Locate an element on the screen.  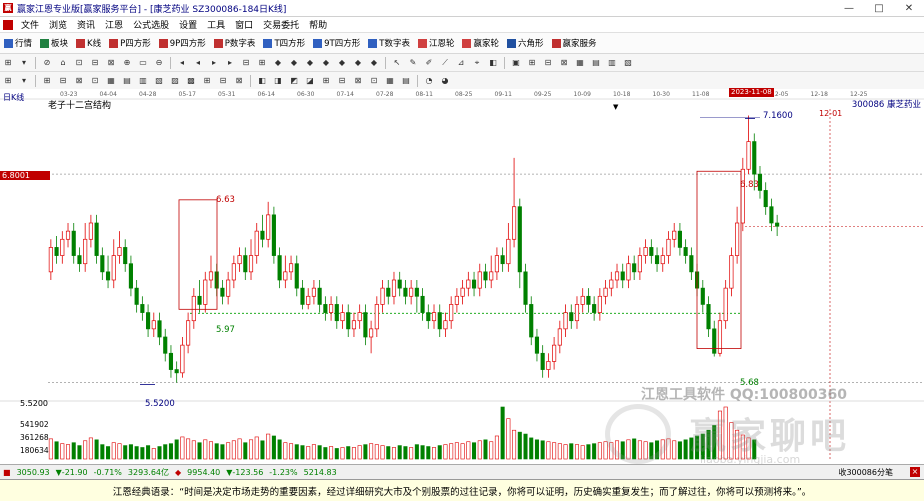
tb3-tool-icon-14: ⊟ is located at coordinates (223, 81).